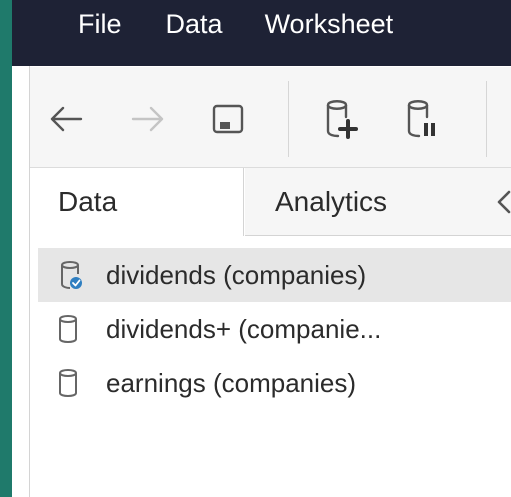 The image size is (511, 497). Describe the element at coordinates (288, 119) in the screenshot. I see `toolbar-separator` at that location.